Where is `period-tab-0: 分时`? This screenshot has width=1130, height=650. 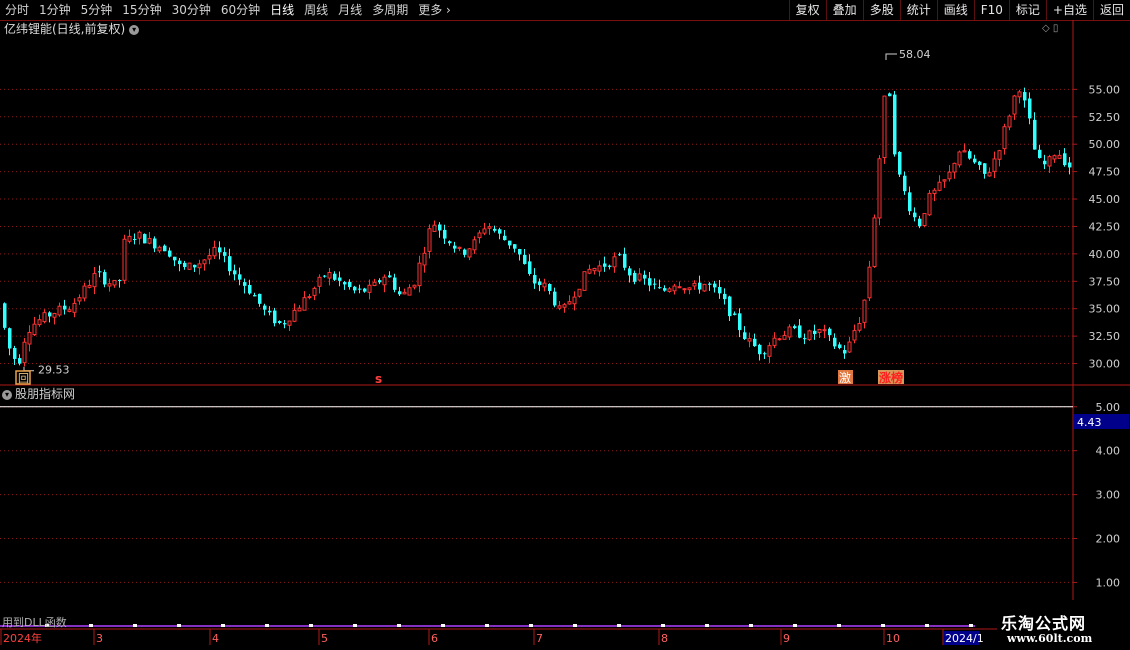
period-tab-0: 分时 is located at coordinates (17, 10).